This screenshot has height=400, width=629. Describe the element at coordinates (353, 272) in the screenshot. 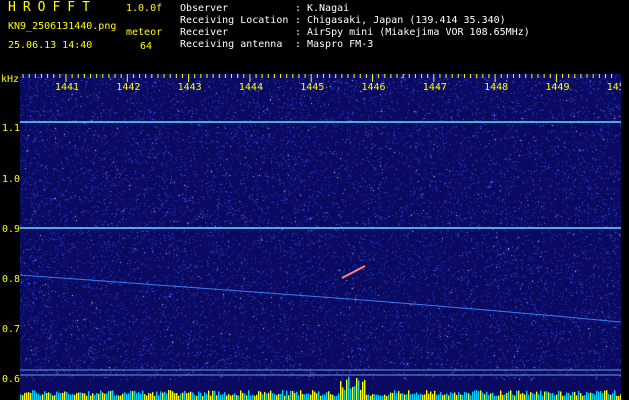

I see `meteor-echo` at that location.